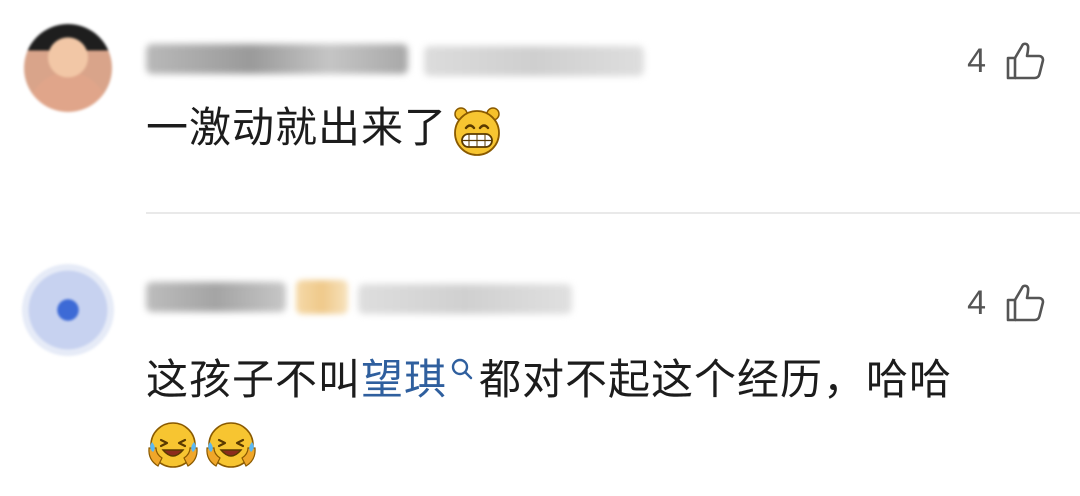 The width and height of the screenshot is (1080, 496). I want to click on comment-text-after: 都对不起这个经历，哈哈, so click(716, 379).